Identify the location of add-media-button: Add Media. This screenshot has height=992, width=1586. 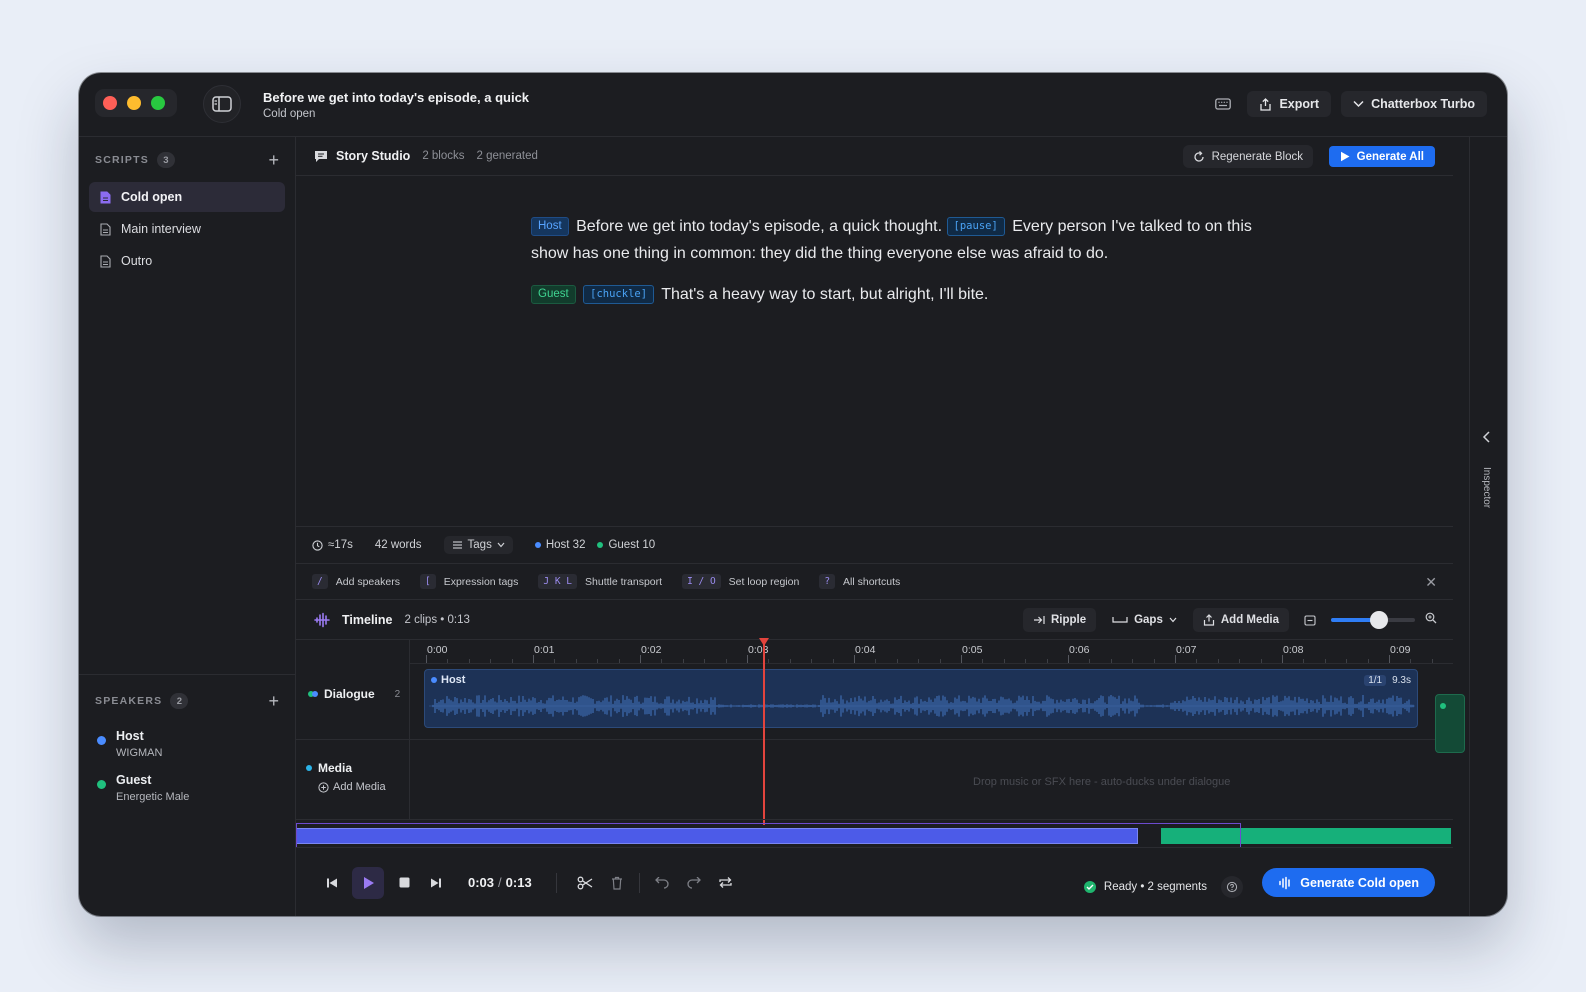
(1240, 620).